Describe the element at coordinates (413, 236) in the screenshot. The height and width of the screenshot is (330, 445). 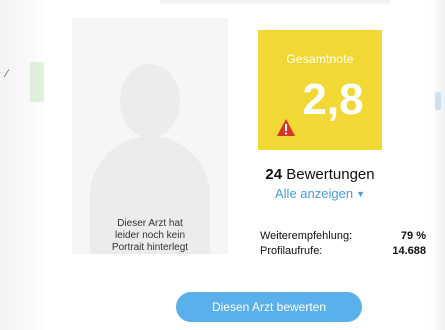
I see `recommendation-value: 79 %` at that location.